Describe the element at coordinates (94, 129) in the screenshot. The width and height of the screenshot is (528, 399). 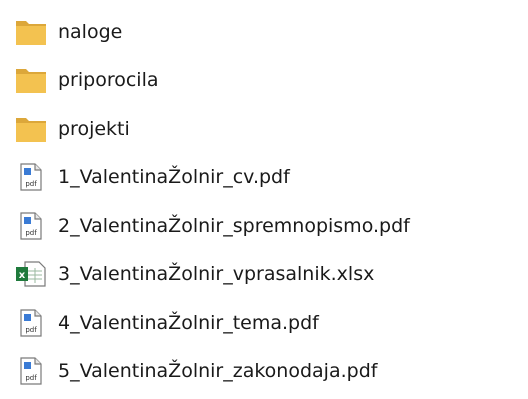
I see `item-label: projekti` at that location.